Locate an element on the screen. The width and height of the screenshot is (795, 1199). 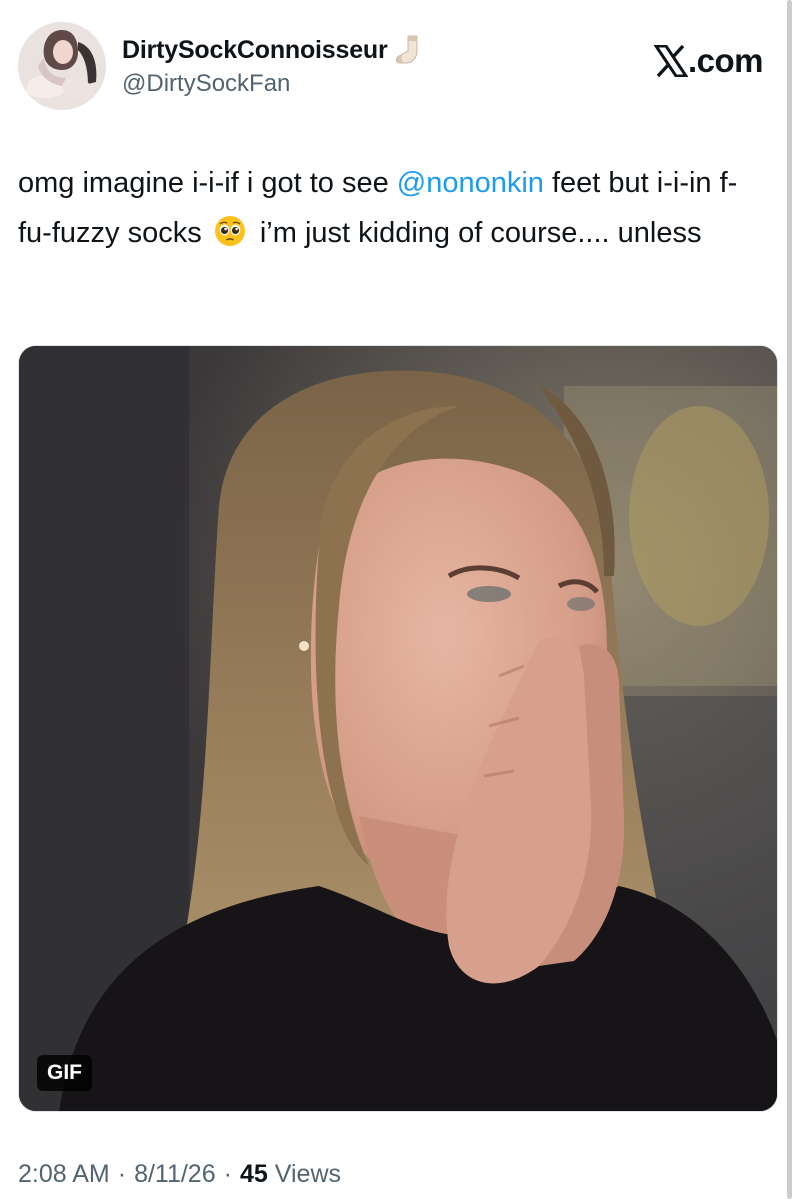
sock-icon is located at coordinates (408, 50).